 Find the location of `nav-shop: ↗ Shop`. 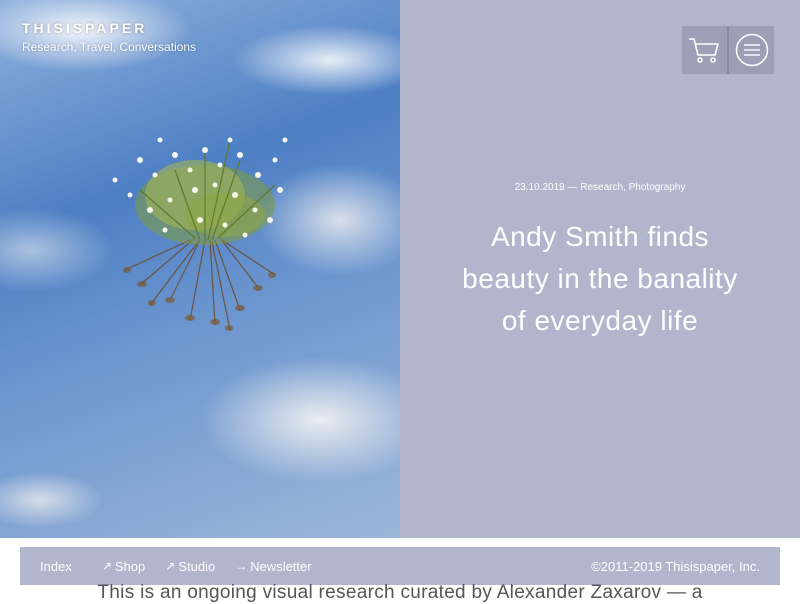

nav-shop: ↗ Shop is located at coordinates (123, 566).